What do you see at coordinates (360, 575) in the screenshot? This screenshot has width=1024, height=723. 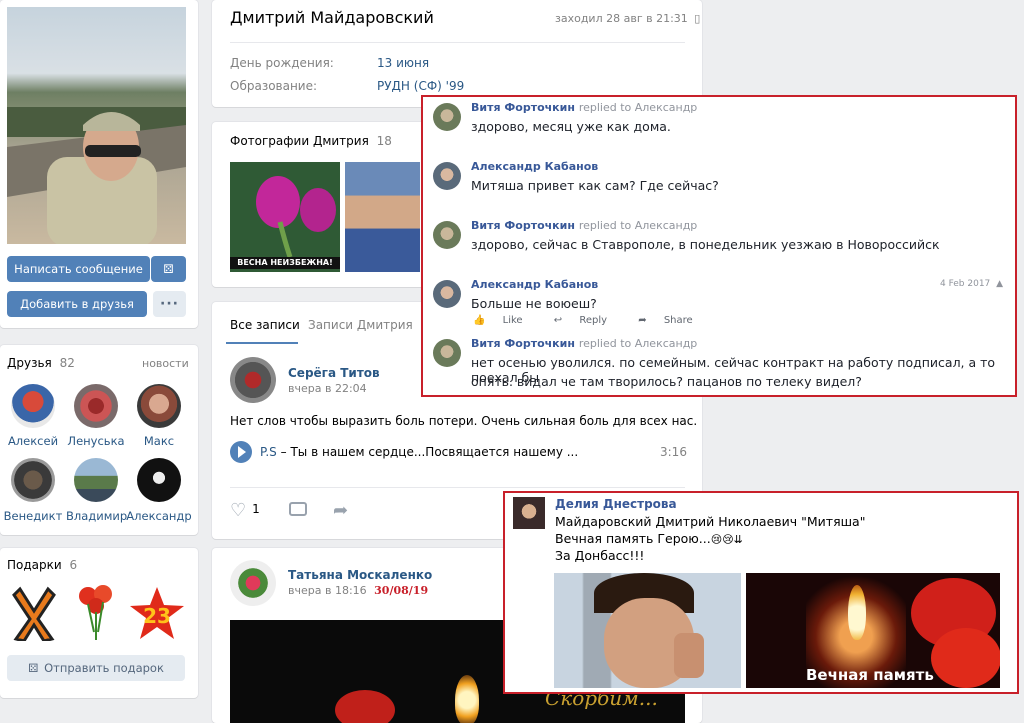 I see `post2-author: Татьяна Москаленко` at bounding box center [360, 575].